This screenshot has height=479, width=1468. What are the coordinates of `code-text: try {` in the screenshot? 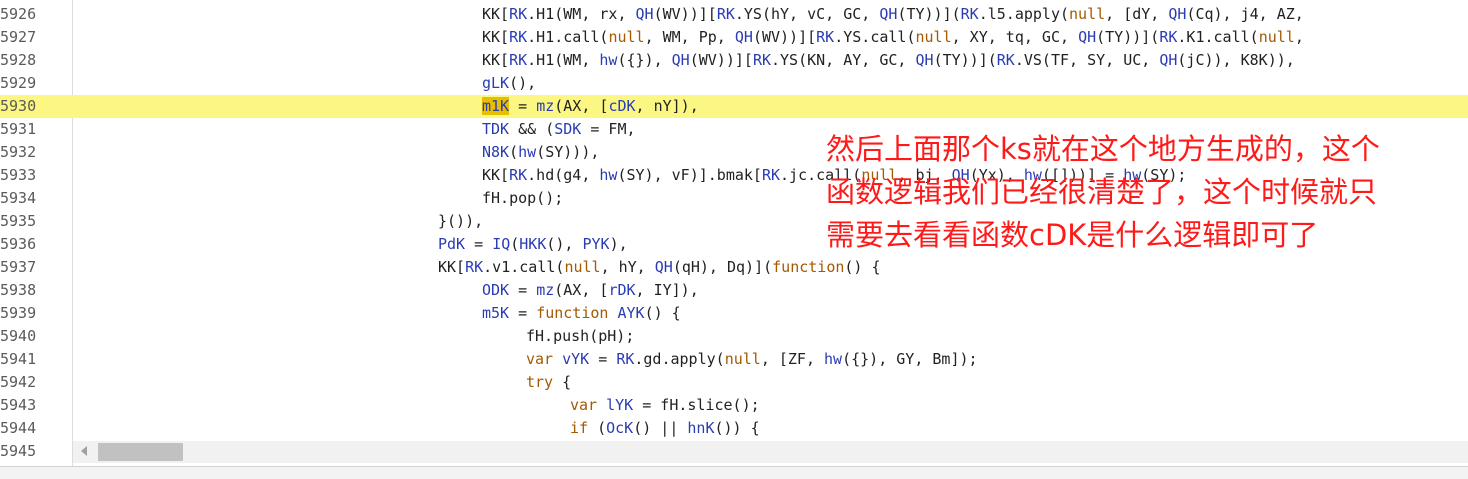 It's located at (548, 382).